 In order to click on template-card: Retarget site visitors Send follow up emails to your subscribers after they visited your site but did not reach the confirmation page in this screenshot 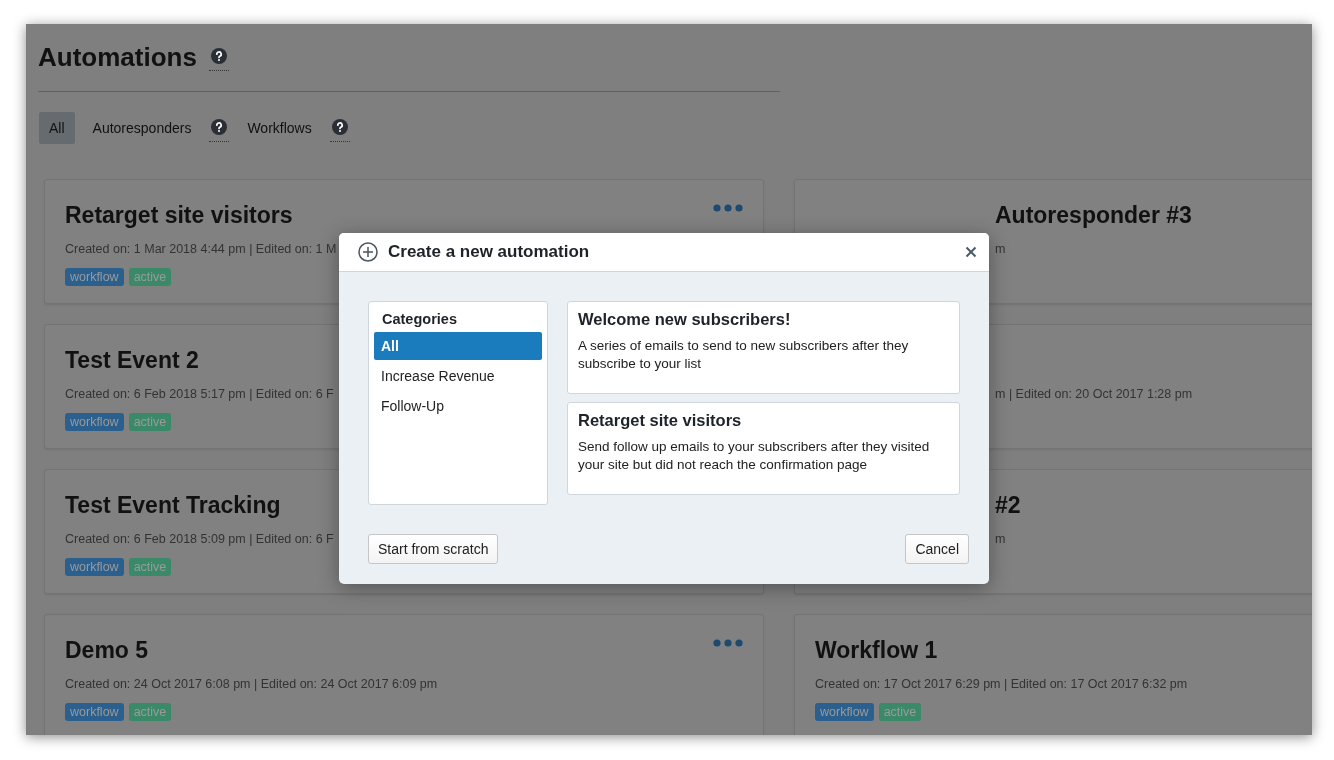, I will do `click(763, 448)`.